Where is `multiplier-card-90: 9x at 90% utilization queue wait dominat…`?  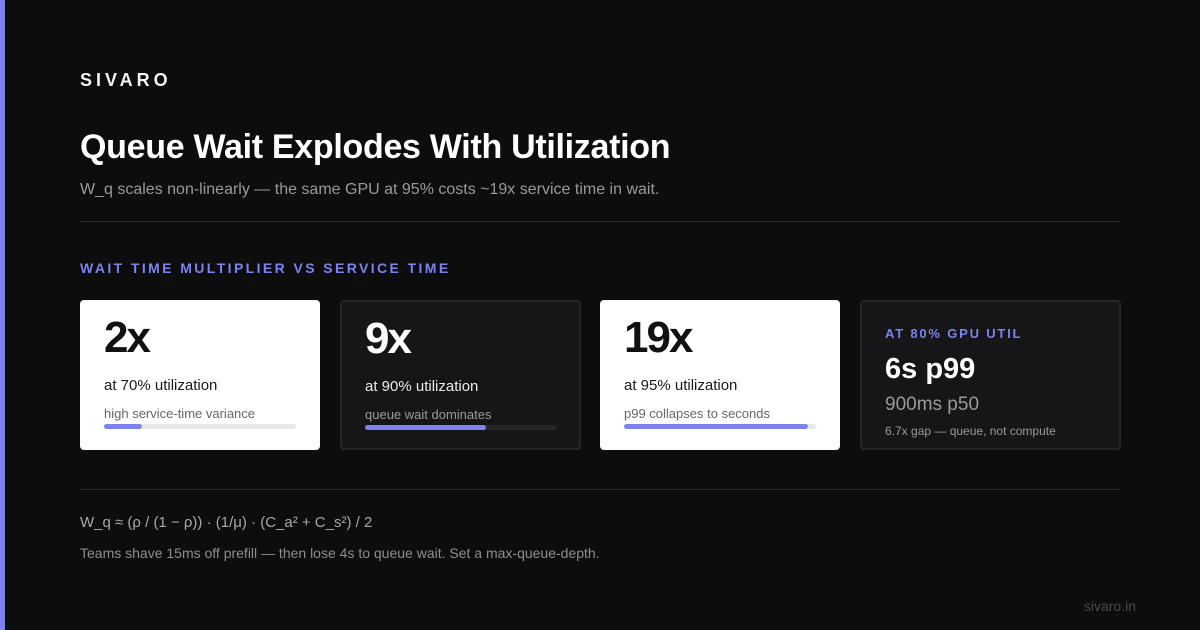
multiplier-card-90: 9x at 90% utilization queue wait dominat… is located at coordinates (460, 375).